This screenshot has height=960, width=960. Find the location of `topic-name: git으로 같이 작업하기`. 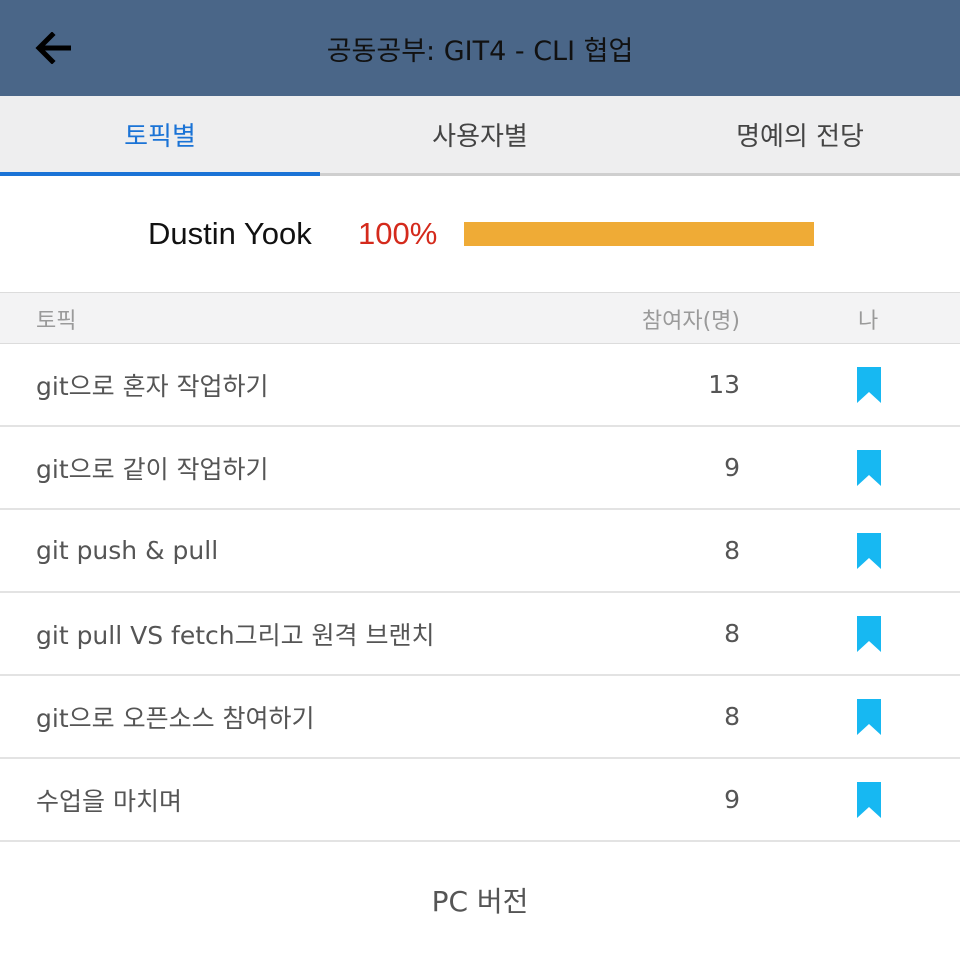

topic-name: git으로 같이 작업하기 is located at coordinates (152, 469).